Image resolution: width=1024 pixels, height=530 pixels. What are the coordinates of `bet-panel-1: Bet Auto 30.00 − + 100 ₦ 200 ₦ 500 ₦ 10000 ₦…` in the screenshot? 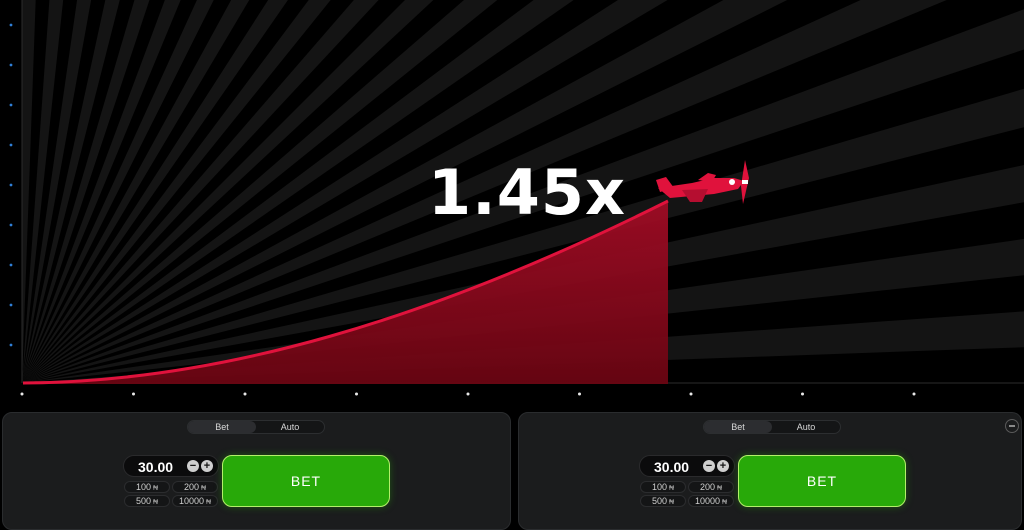 It's located at (256, 471).